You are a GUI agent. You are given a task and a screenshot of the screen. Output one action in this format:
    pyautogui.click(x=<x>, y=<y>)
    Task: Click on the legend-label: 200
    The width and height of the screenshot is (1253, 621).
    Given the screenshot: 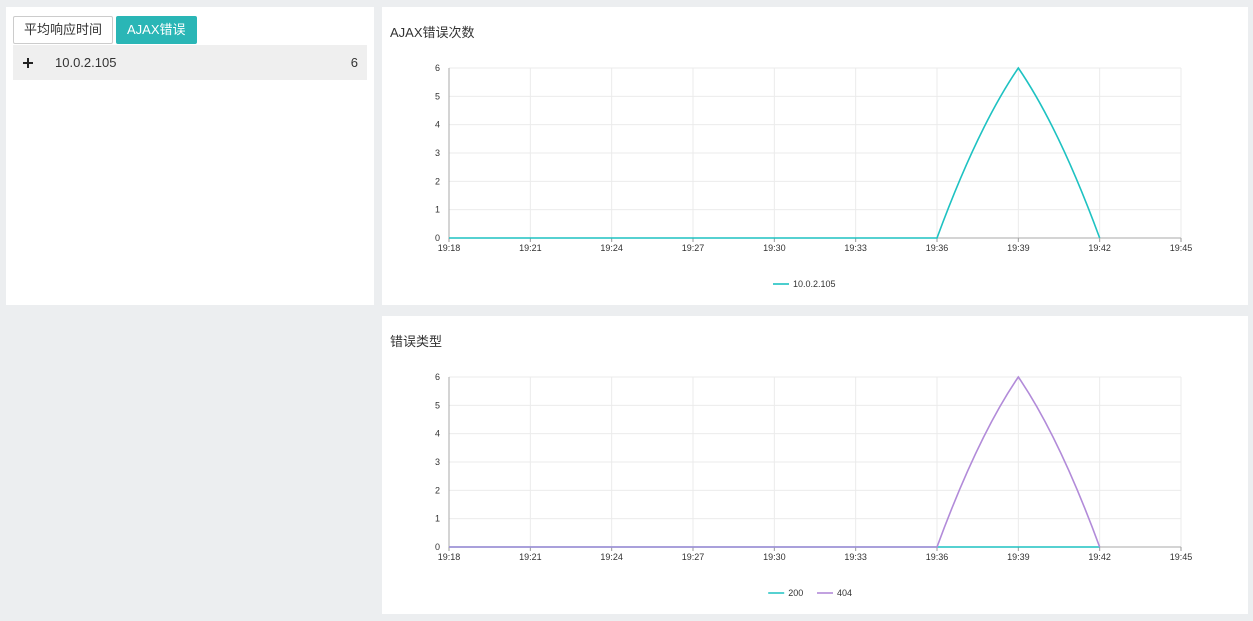 What is the action you would take?
    pyautogui.click(x=795, y=593)
    